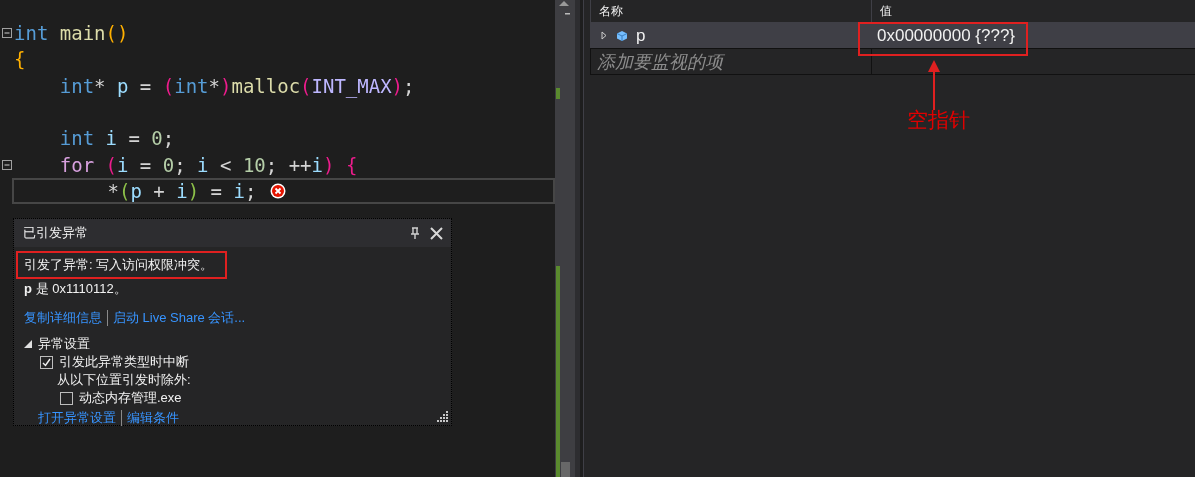 The image size is (1195, 477). Describe the element at coordinates (182, 191) in the screenshot. I see `code-line: *(p + i) = i;` at that location.